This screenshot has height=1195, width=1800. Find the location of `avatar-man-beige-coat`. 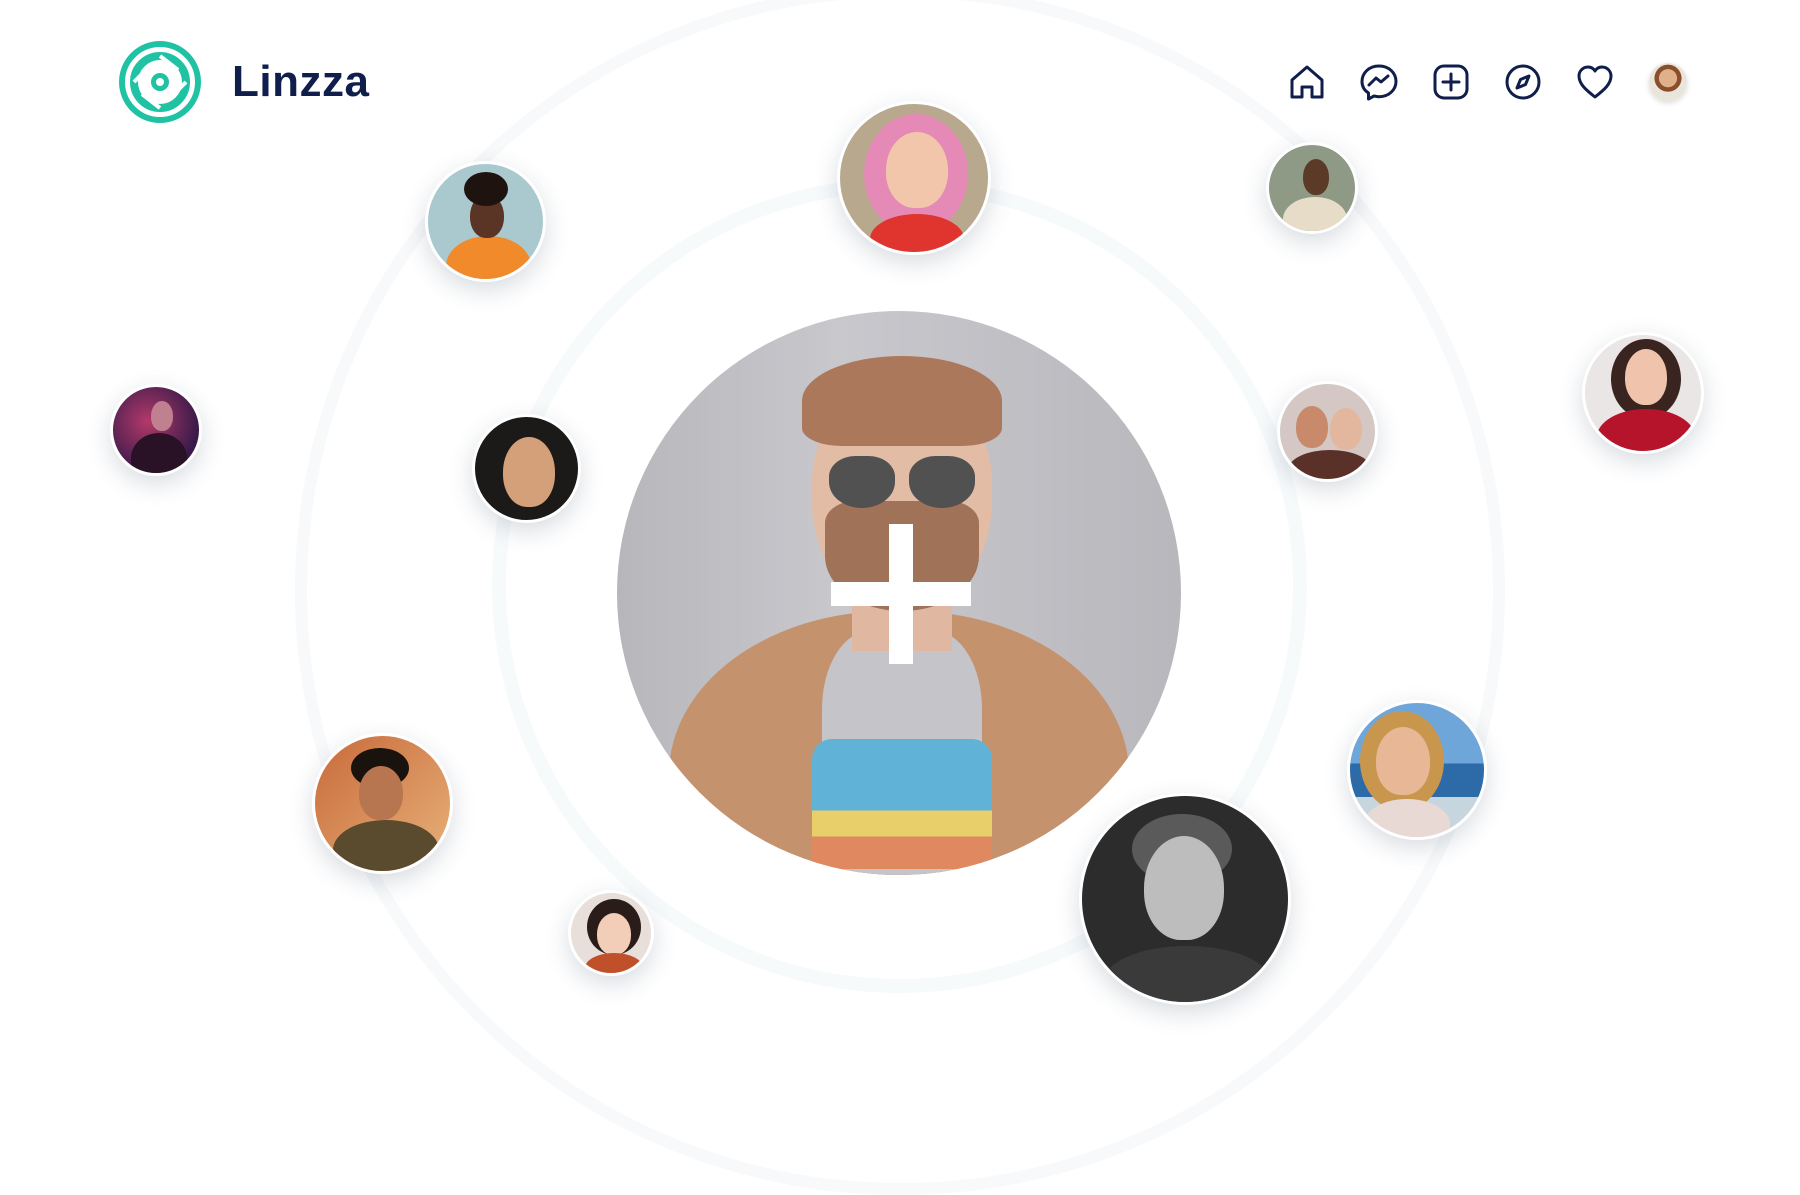

avatar-man-beige-coat is located at coordinates (1312, 188).